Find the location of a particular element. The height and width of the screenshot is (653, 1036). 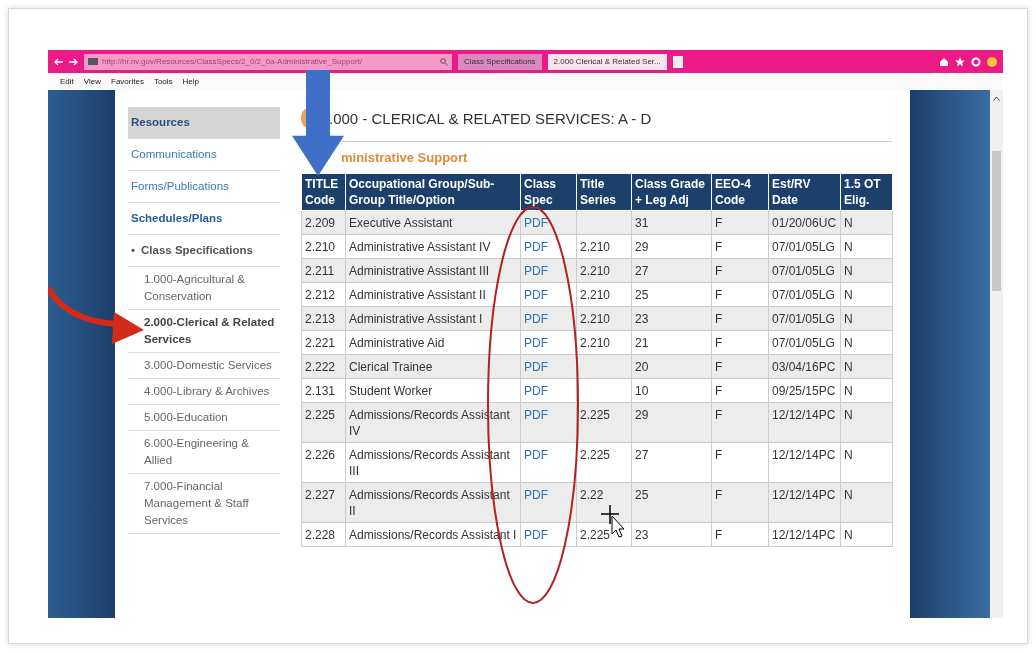

search-icon is located at coordinates (444, 61).